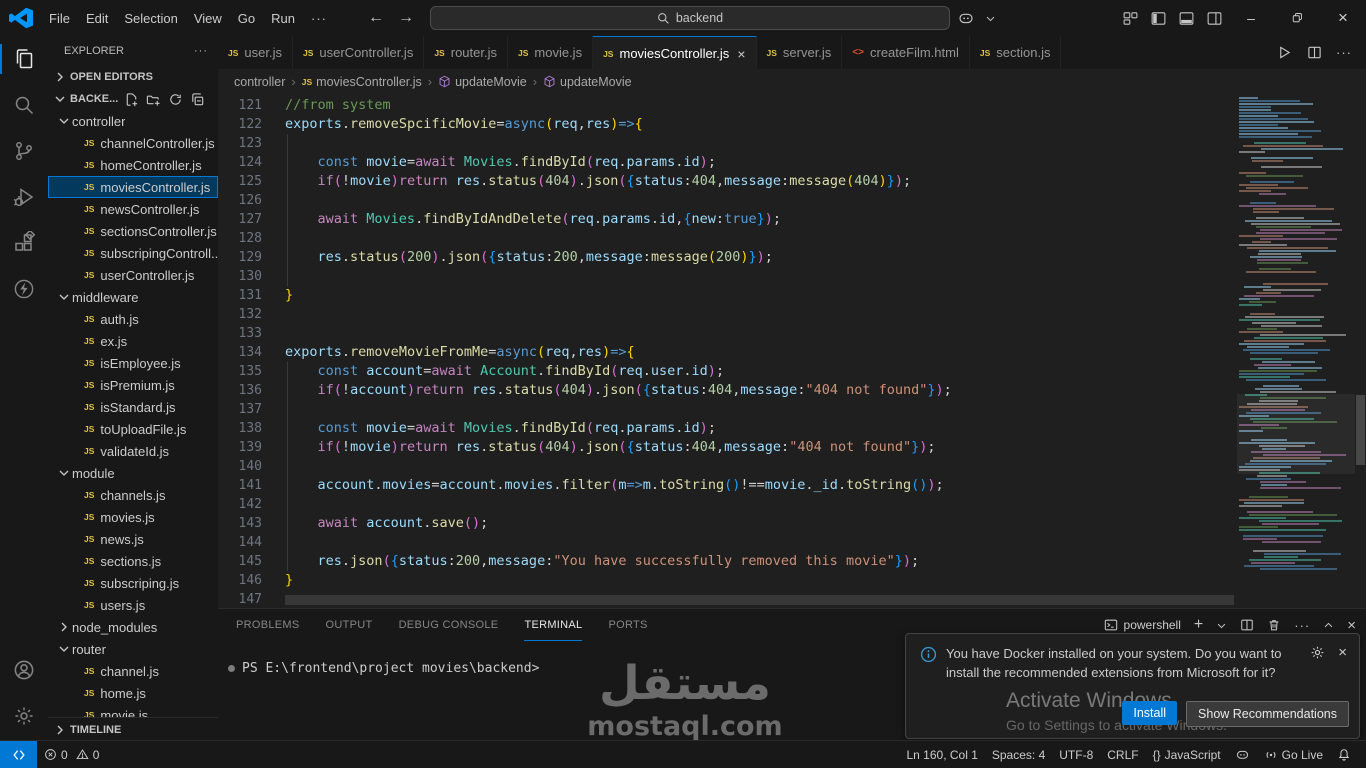  Describe the element at coordinates (133, 297) in the screenshot. I see `folder-middleware: middleware` at that location.